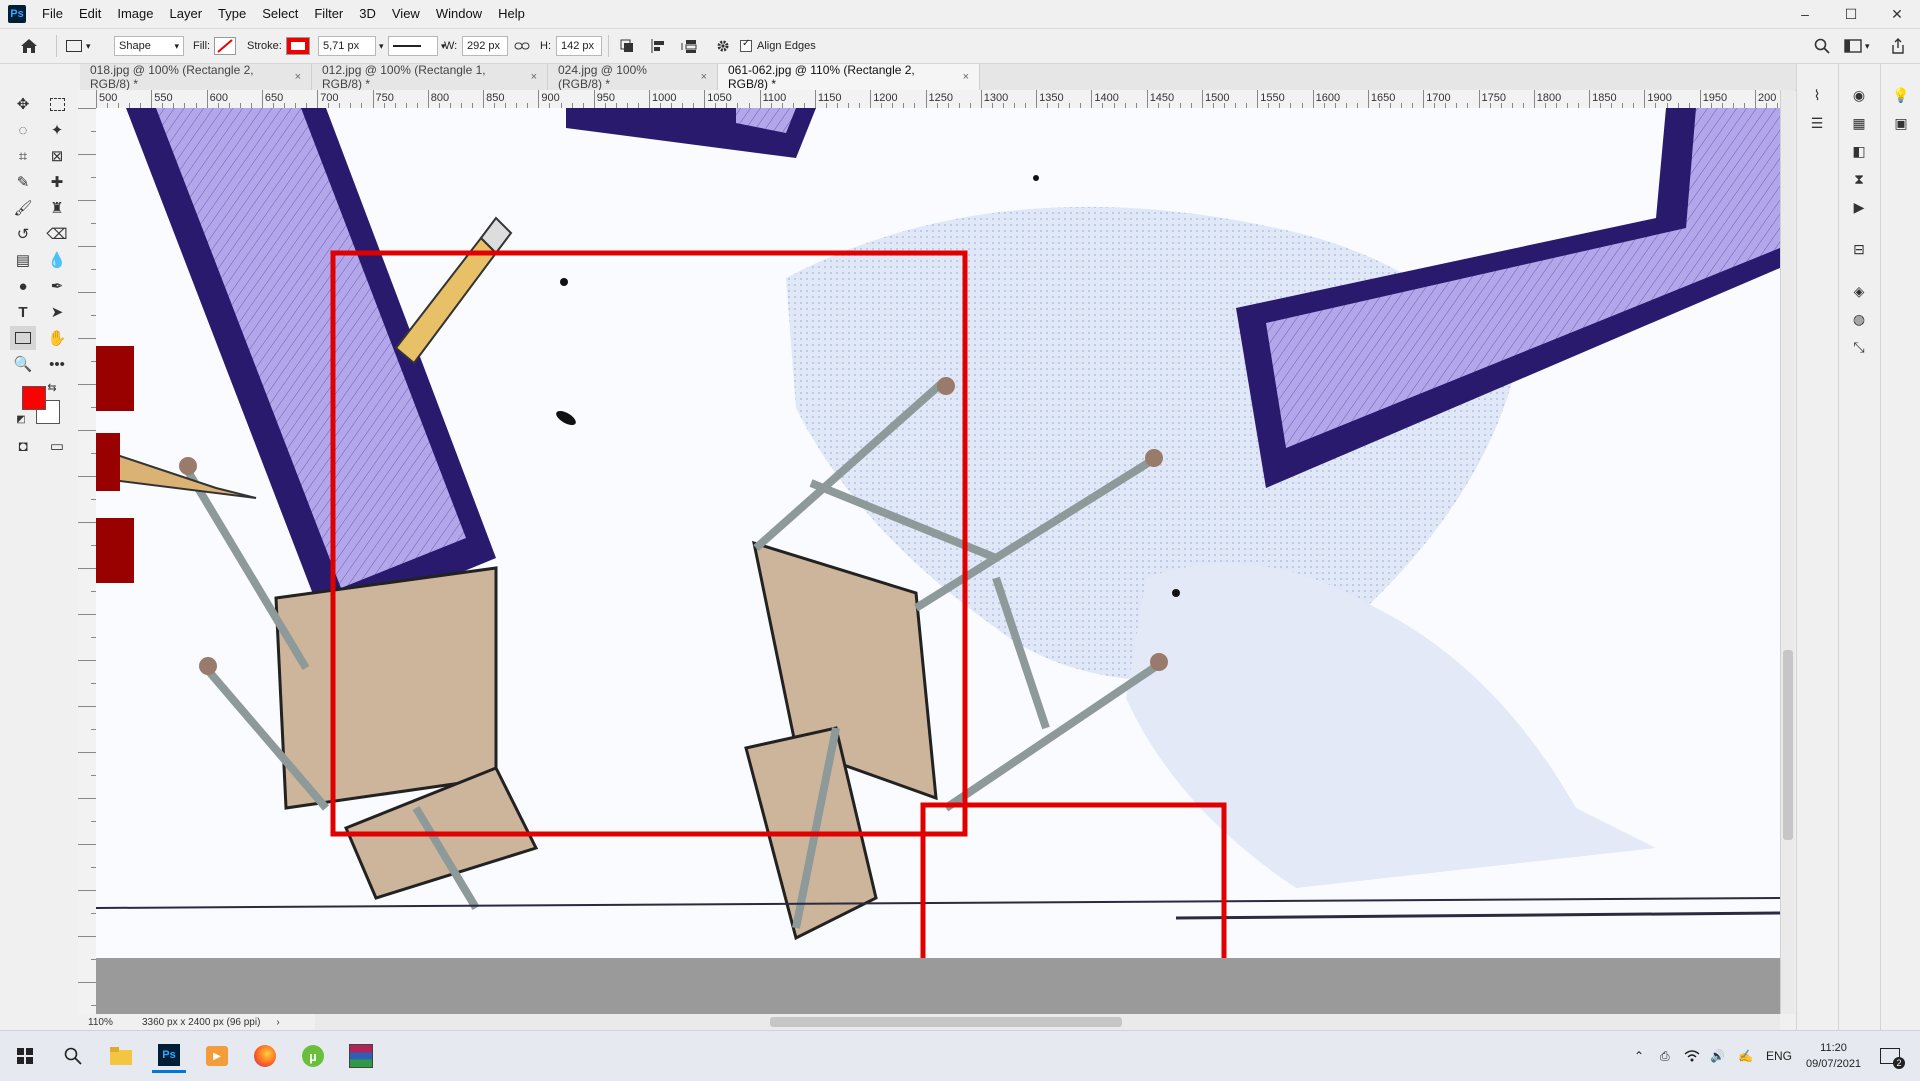 The width and height of the screenshot is (1920, 1081). Describe the element at coordinates (135, 14) in the screenshot. I see `menu-image: Image` at that location.